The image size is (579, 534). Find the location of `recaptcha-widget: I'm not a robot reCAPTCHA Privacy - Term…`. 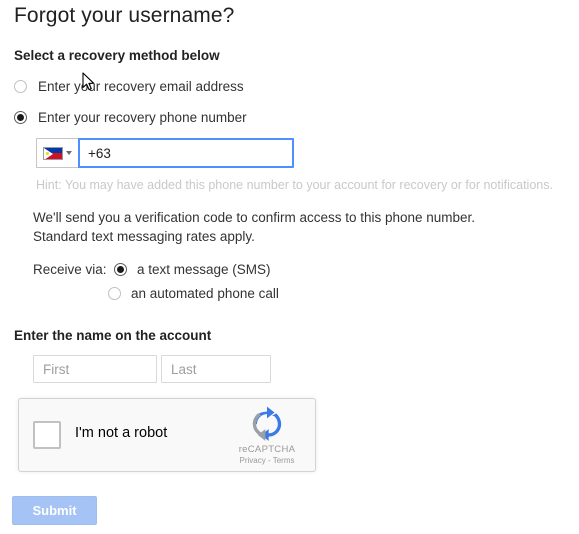

recaptcha-widget: I'm not a robot reCAPTCHA Privacy - Term… is located at coordinates (167, 435).